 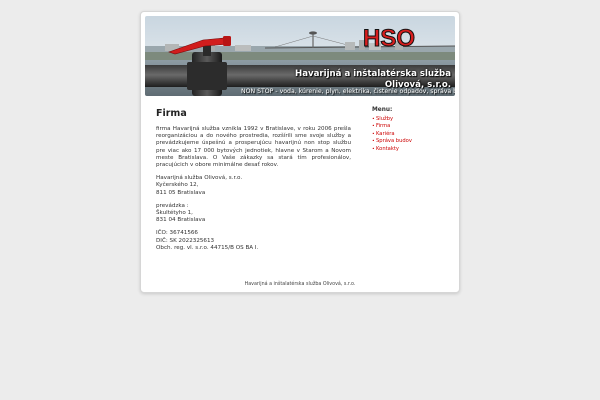 I want to click on menu-item-sprava-budov: • Správa budov, so click(x=409, y=141).